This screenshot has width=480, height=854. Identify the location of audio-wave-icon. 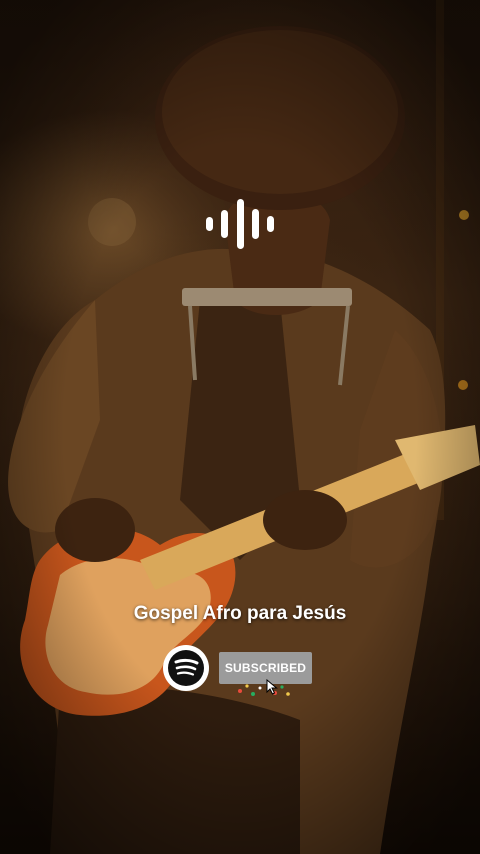
(240, 224).